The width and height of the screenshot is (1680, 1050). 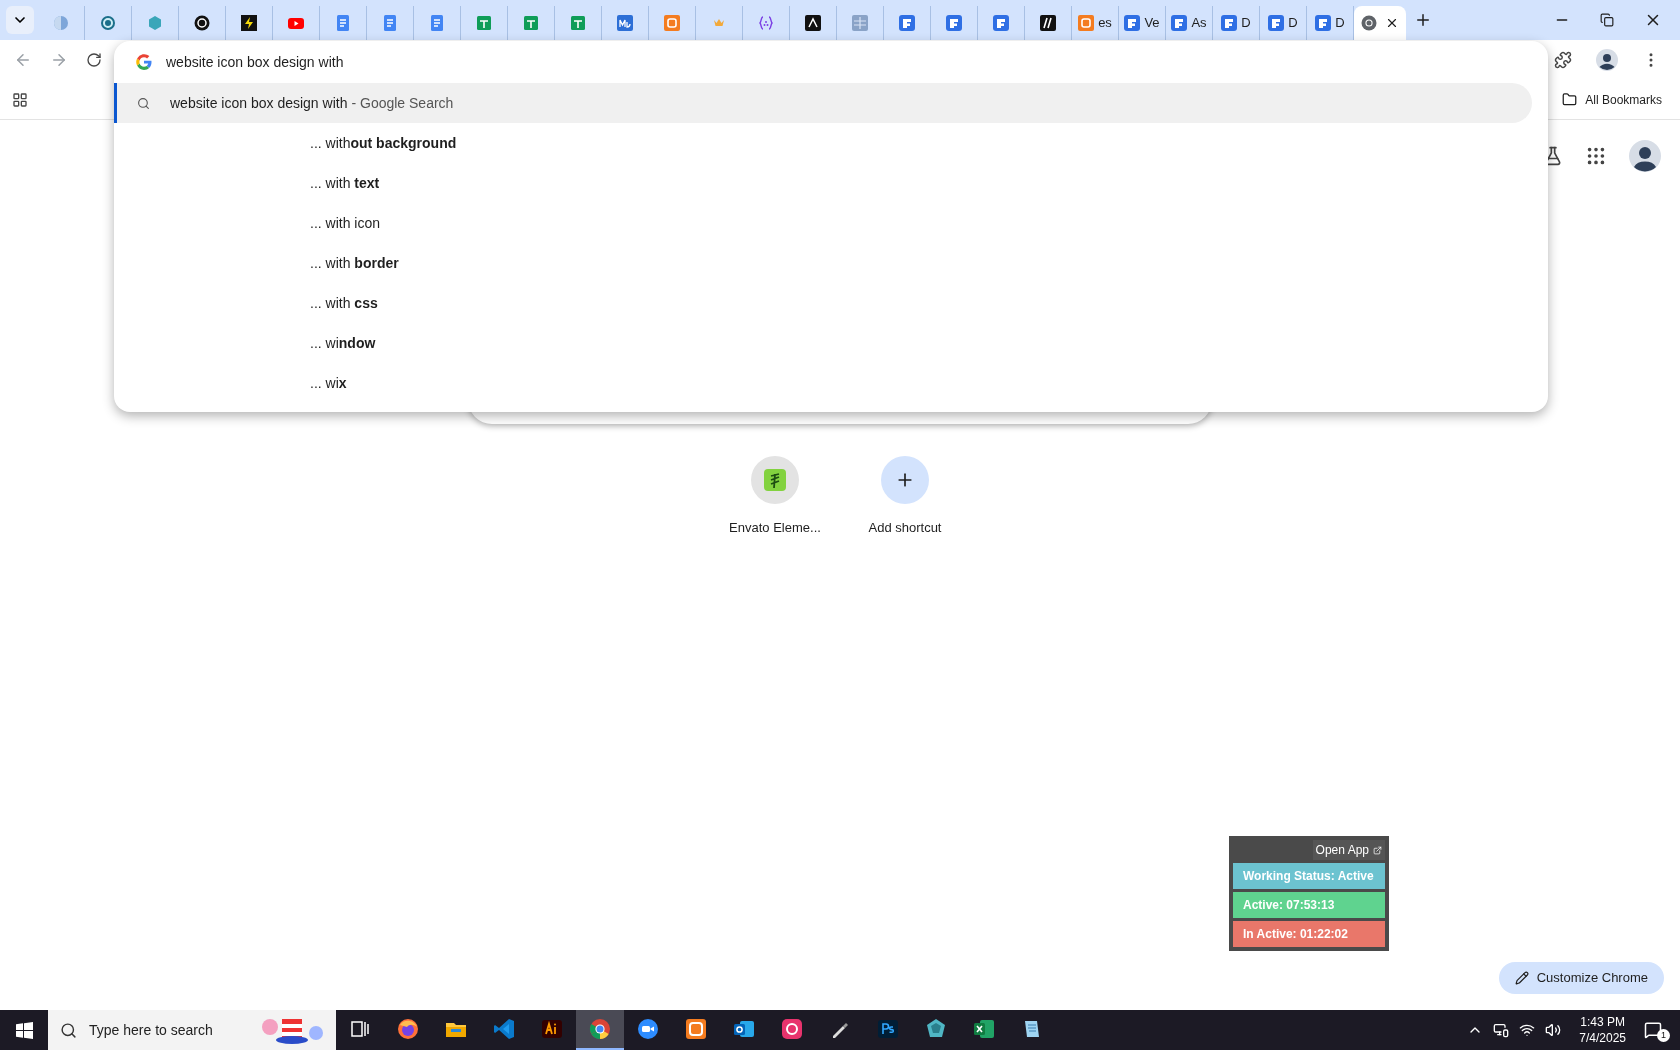 I want to click on all-bookmarks-button: All Bookmarks, so click(x=1615, y=99).